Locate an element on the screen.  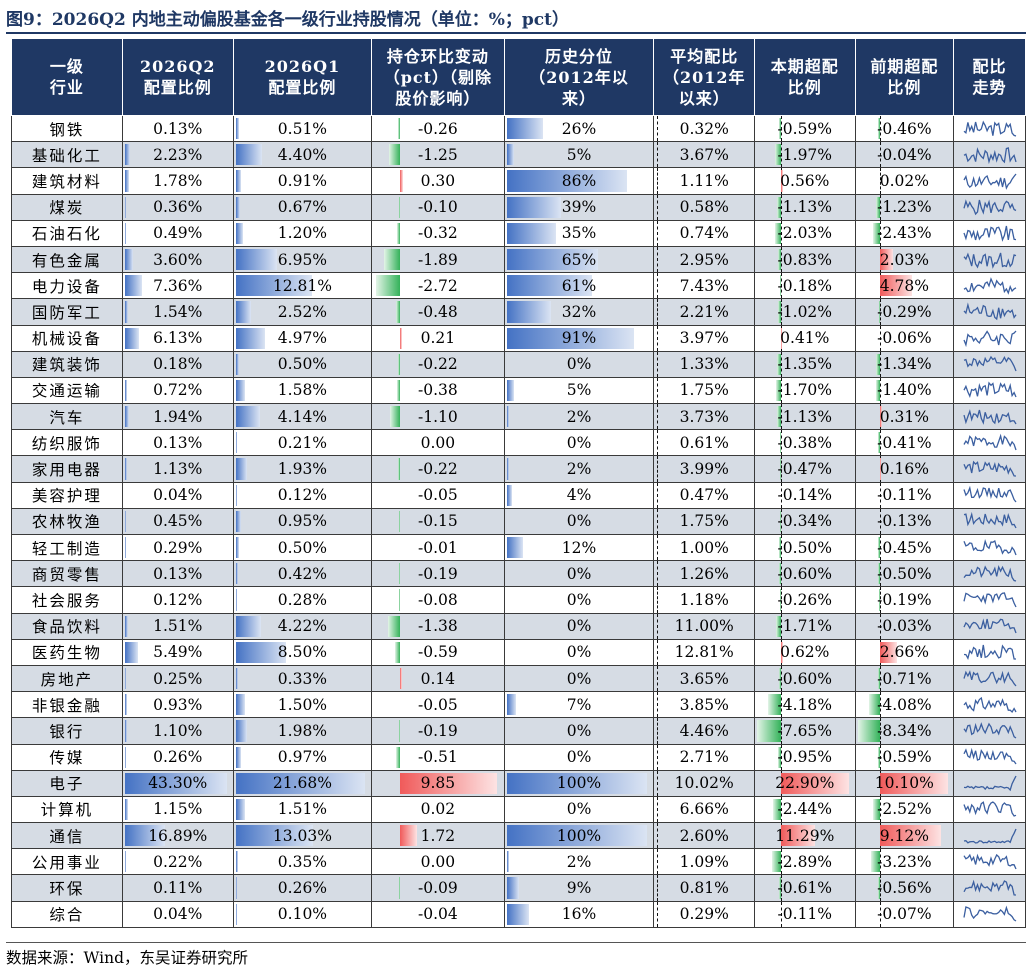
current-overweight-cell: 0.62% is located at coordinates (805, 652).